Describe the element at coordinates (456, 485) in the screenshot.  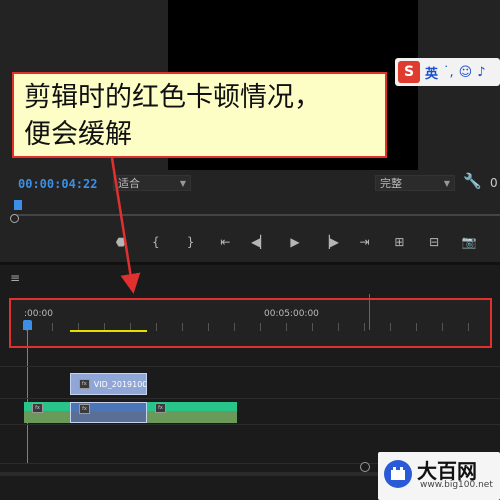
I see `watermark-url: www.big100.net` at that location.